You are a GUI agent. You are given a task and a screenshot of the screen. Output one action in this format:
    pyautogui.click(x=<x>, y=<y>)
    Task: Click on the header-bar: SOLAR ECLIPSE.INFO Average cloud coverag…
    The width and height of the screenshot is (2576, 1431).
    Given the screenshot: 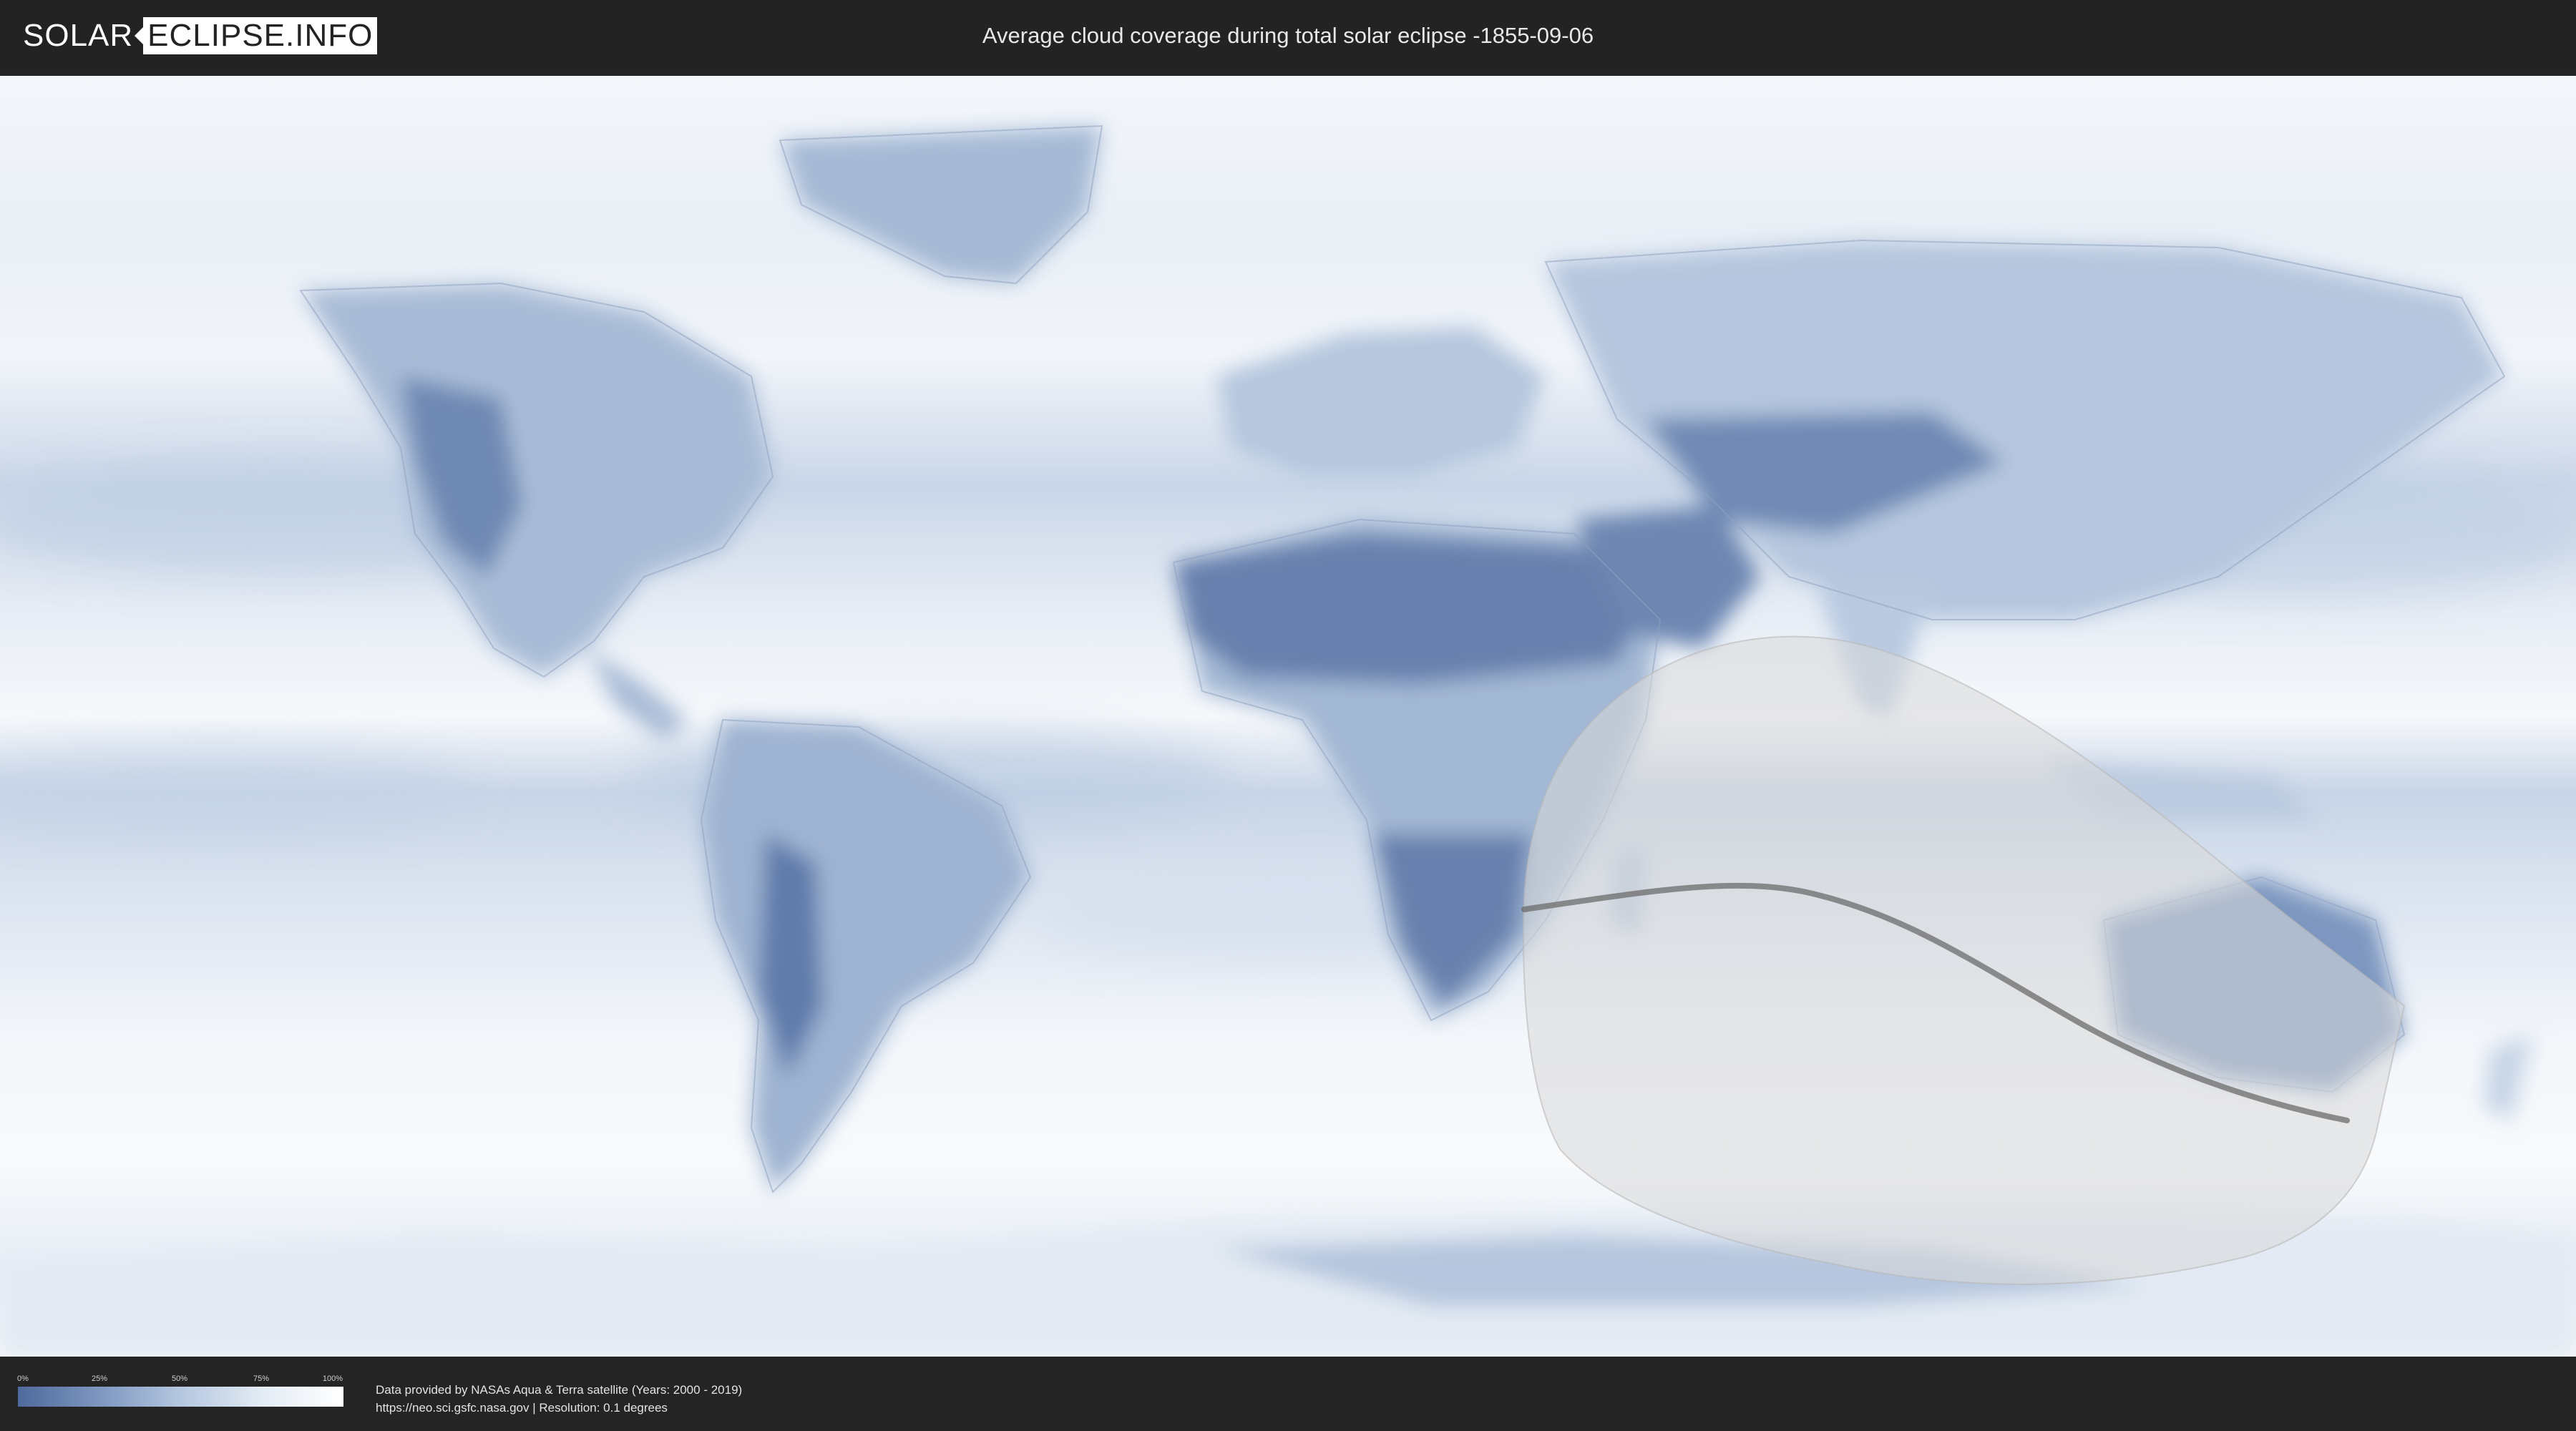 What is the action you would take?
    pyautogui.click(x=1288, y=36)
    